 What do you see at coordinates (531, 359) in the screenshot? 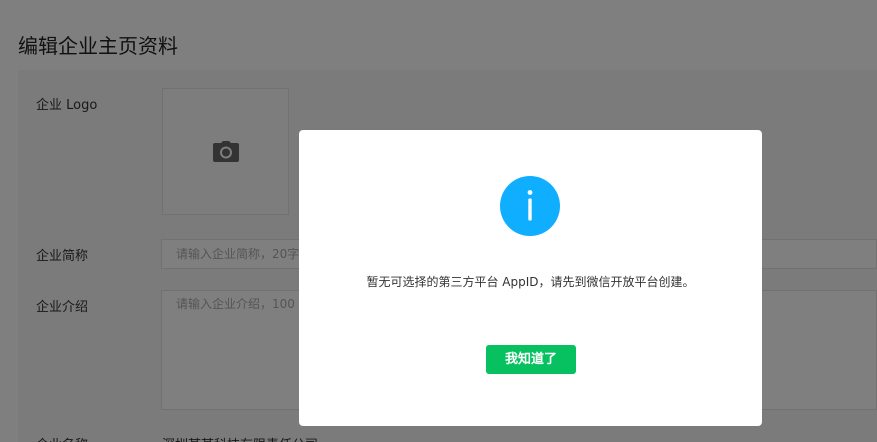
I see `acknowledge-button: 我知道了` at bounding box center [531, 359].